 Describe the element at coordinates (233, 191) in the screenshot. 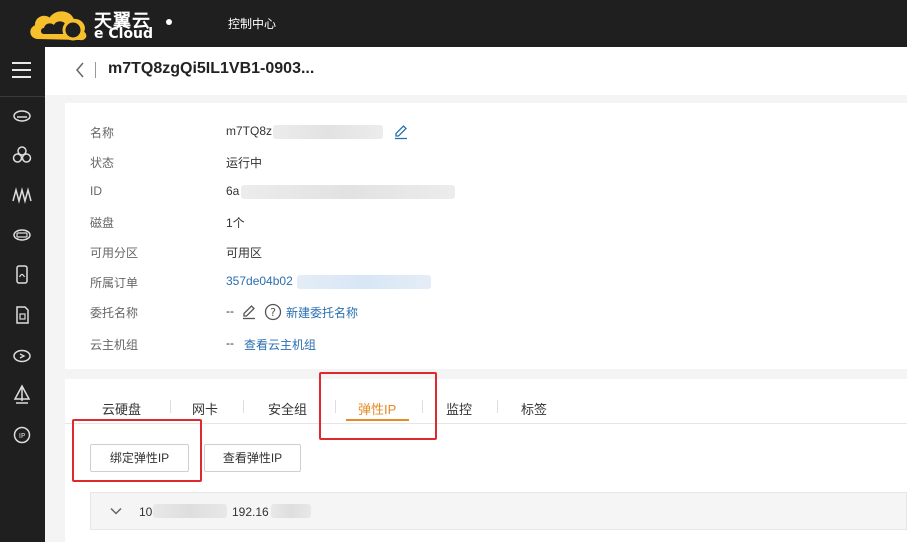

I see `id-value: 6a` at that location.